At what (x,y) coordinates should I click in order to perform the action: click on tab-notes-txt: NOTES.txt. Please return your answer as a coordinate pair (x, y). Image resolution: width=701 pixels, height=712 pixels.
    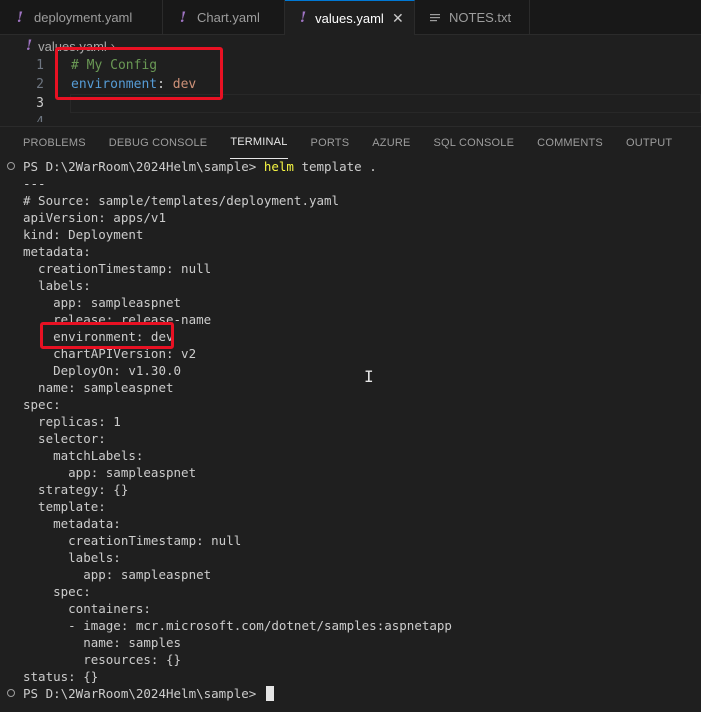
    Looking at the image, I should click on (472, 17).